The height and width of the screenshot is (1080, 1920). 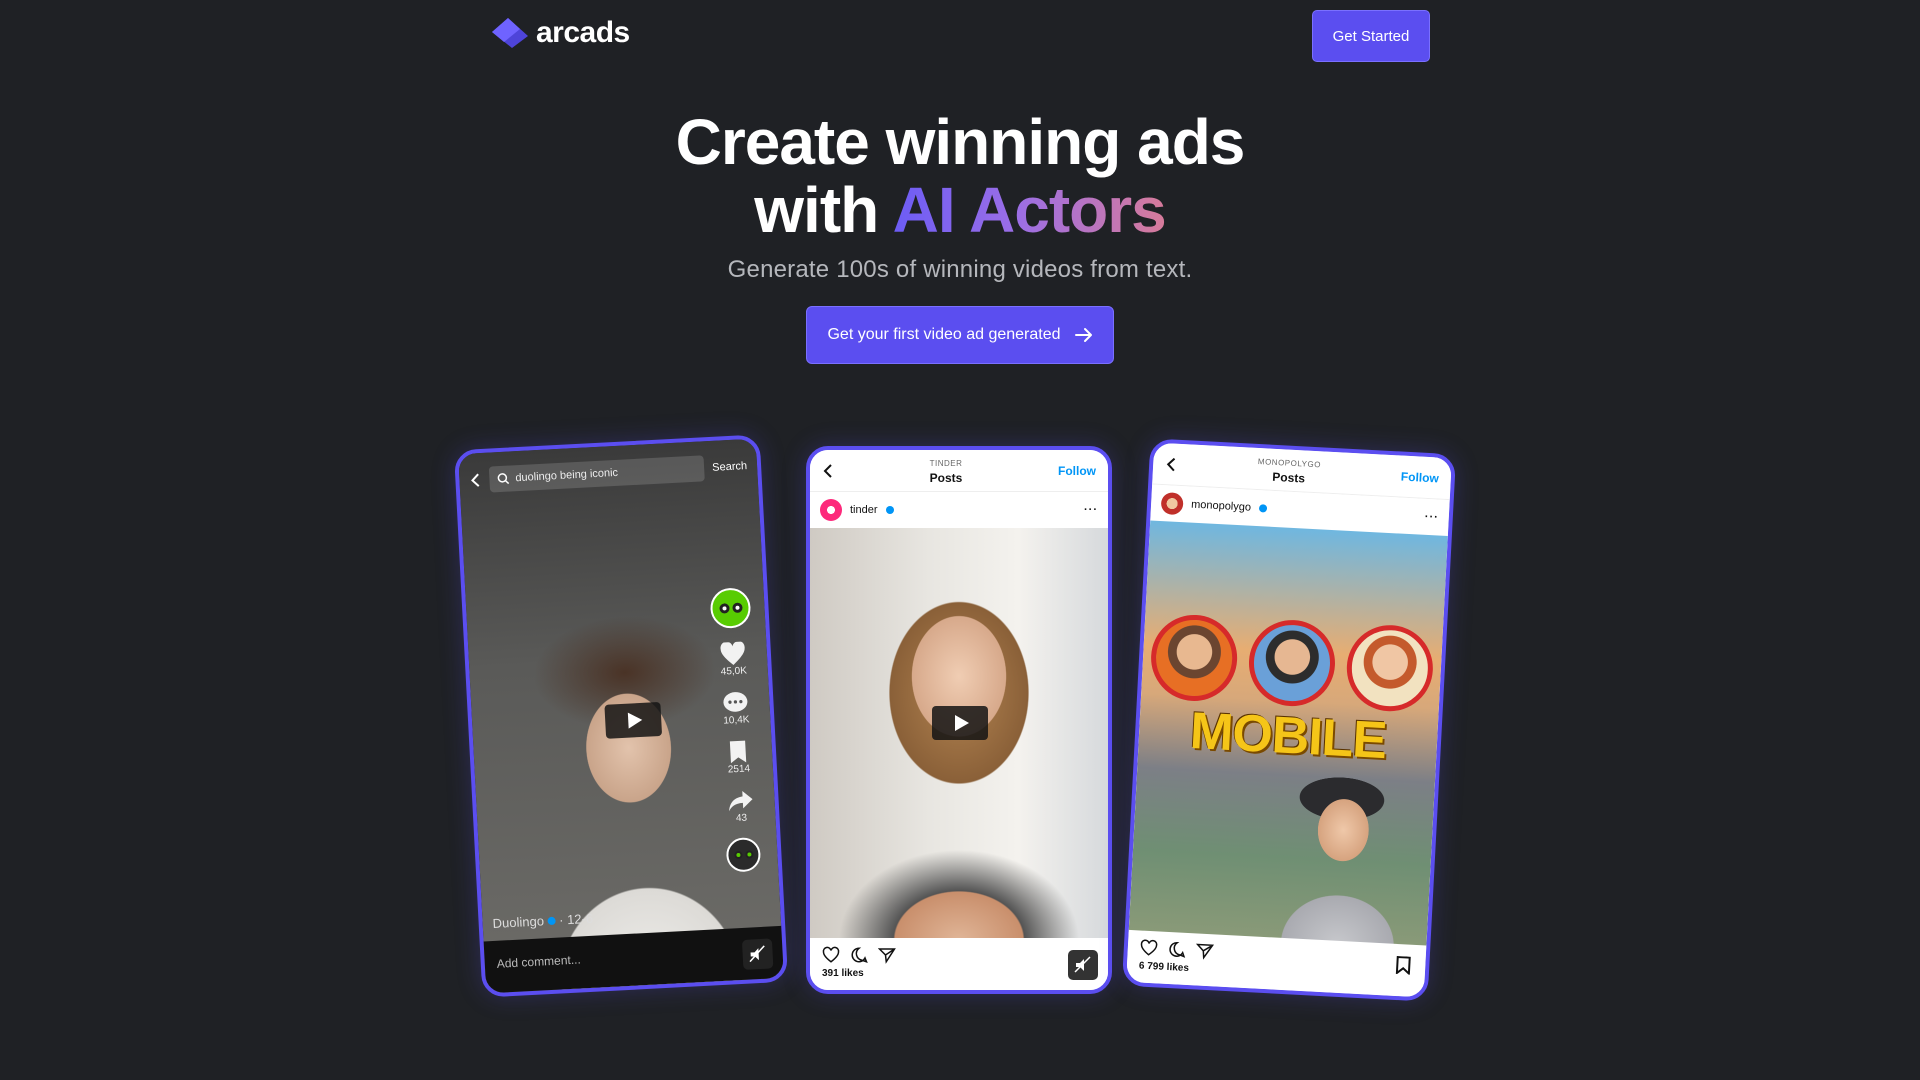 What do you see at coordinates (1029, 210) in the screenshot?
I see `hero-title-highlight: AI Actors` at bounding box center [1029, 210].